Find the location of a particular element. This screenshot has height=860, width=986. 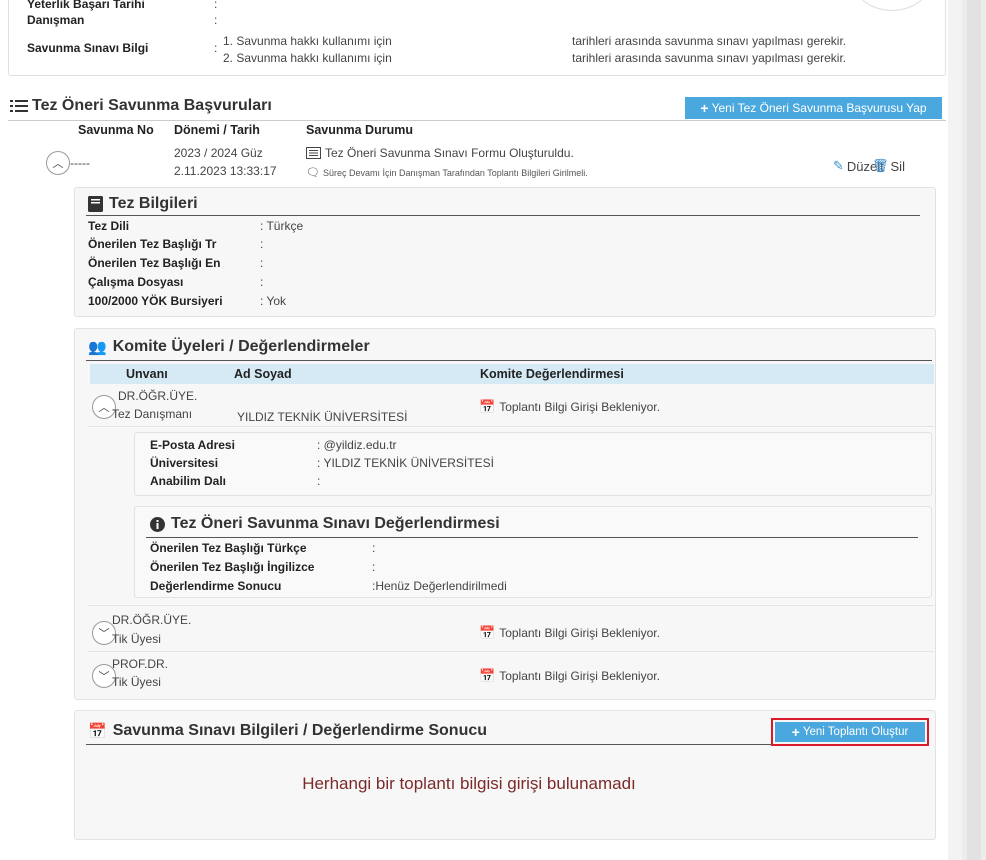

committee-table-header: Unvanı Ad Soyad Komite Değerlendirmesi is located at coordinates (512, 374).